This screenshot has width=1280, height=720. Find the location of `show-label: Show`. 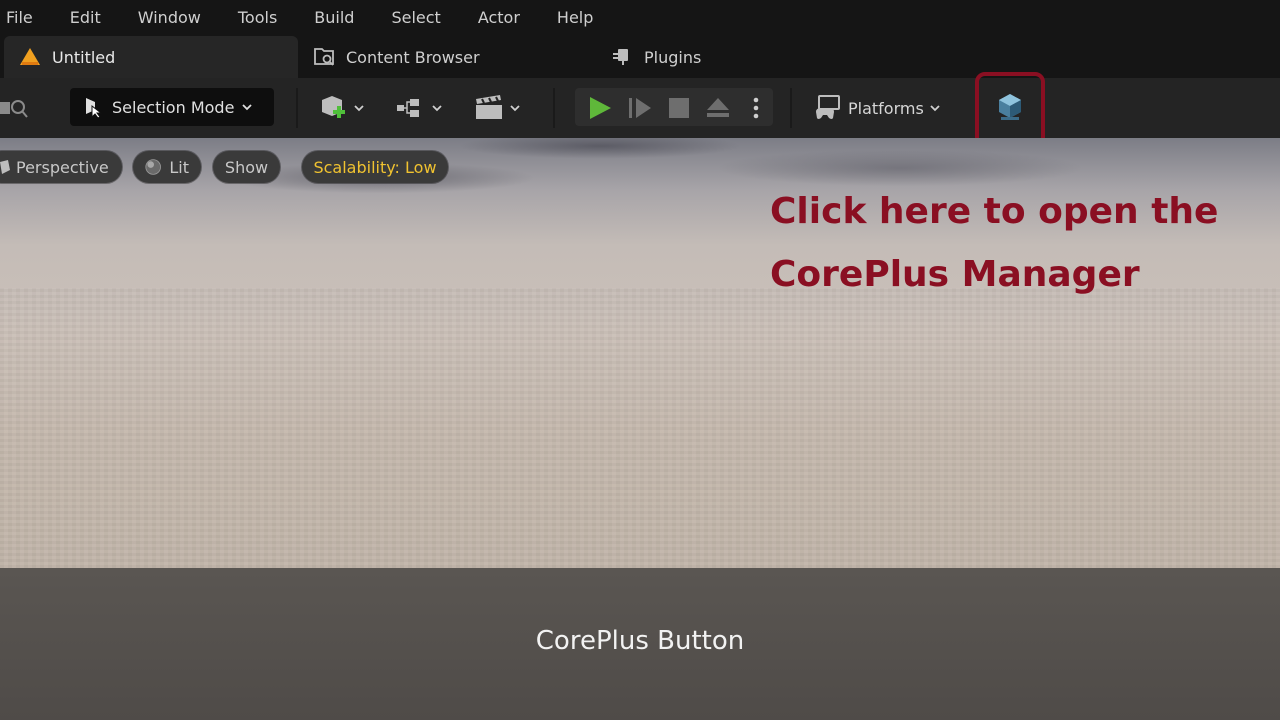

show-label: Show is located at coordinates (246, 167).